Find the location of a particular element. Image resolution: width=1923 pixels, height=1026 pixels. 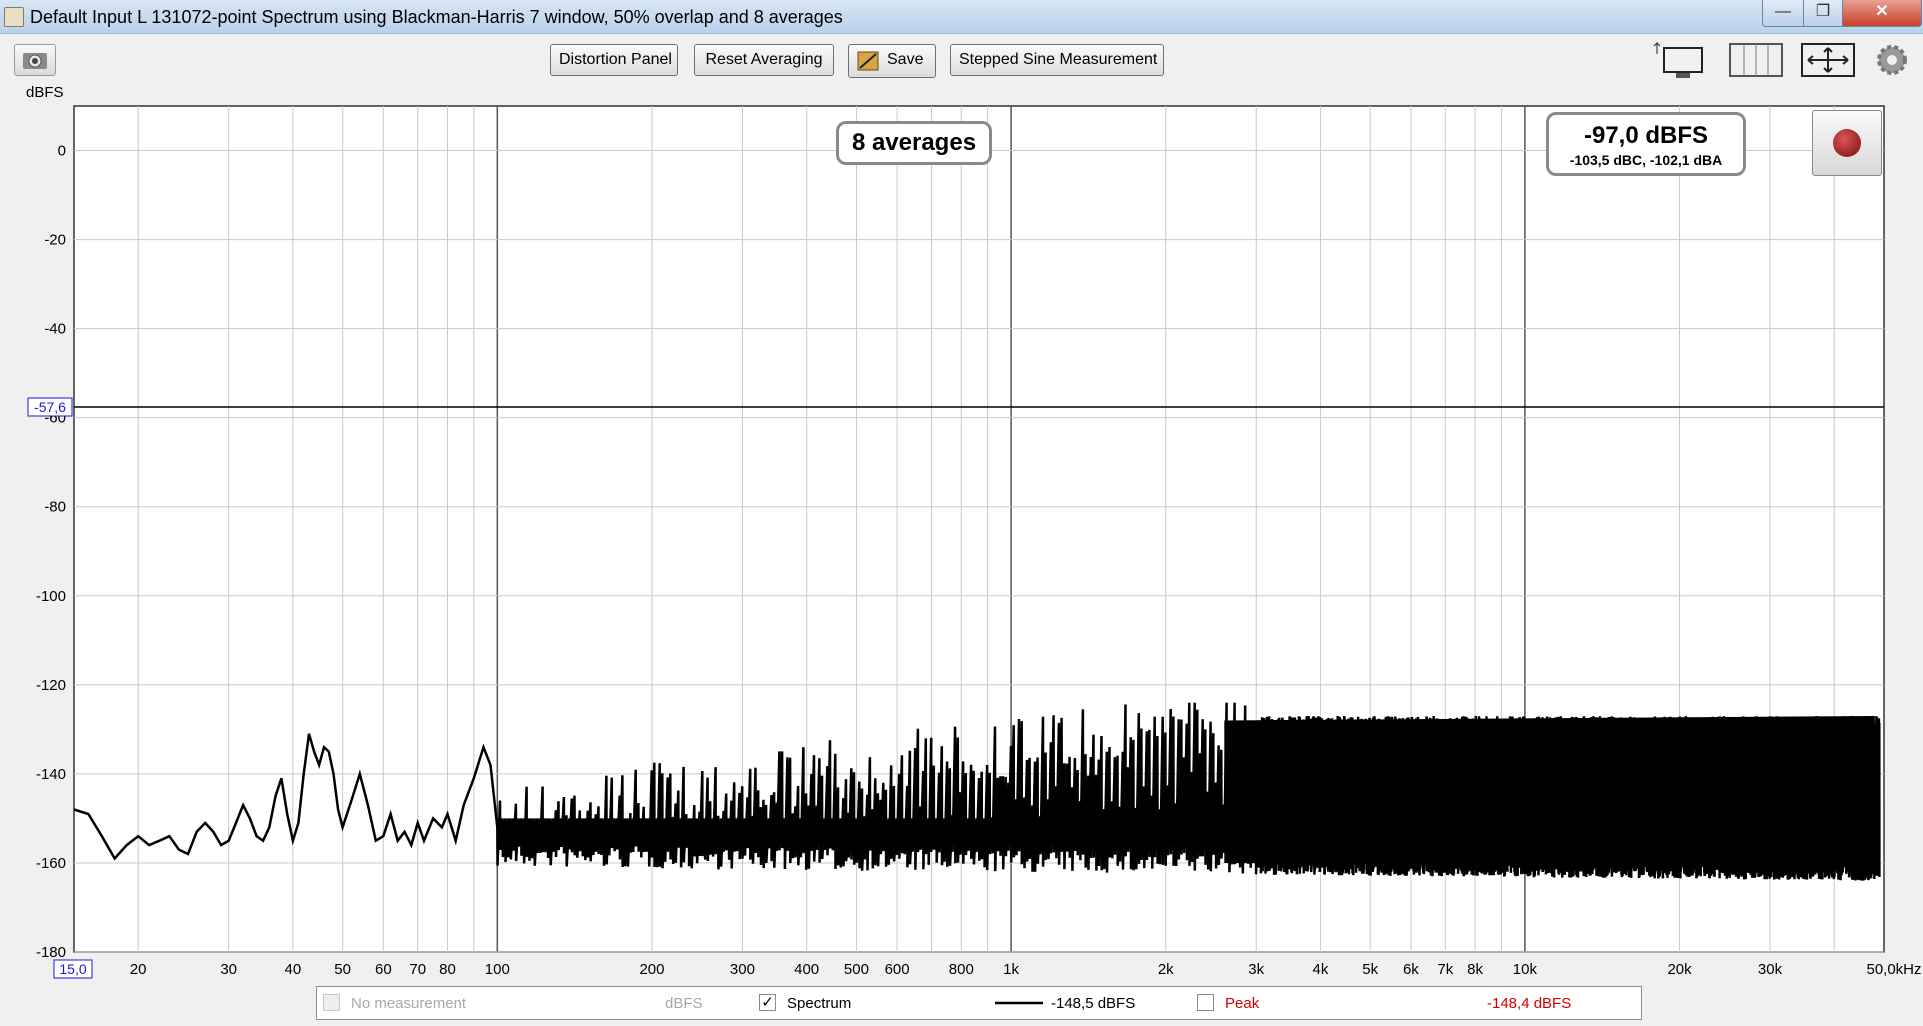

x-tick-label: 10k is located at coordinates (1525, 969).